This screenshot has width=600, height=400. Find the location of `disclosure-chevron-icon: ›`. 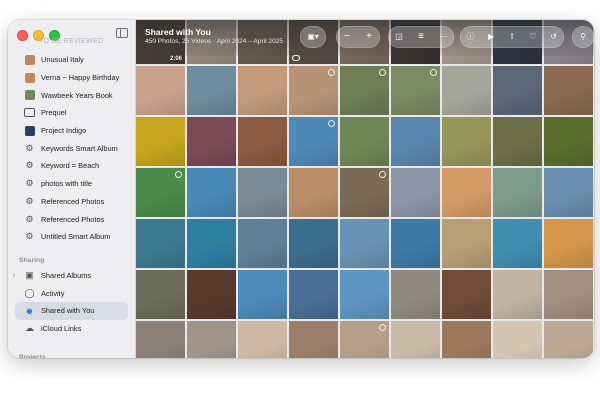

disclosure-chevron-icon: › is located at coordinates (14, 275).